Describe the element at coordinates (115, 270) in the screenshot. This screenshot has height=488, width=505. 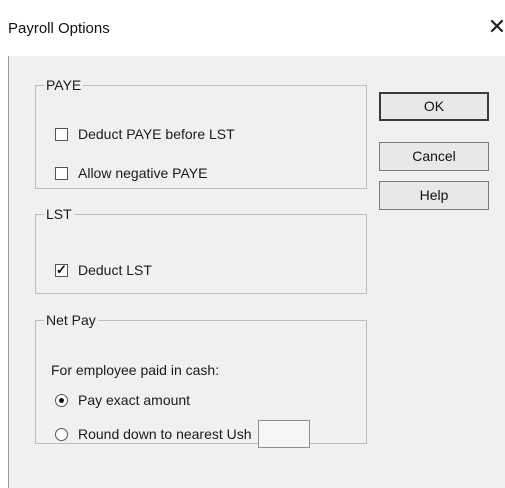
I see `deduct-lst-label: Deduct LST` at that location.